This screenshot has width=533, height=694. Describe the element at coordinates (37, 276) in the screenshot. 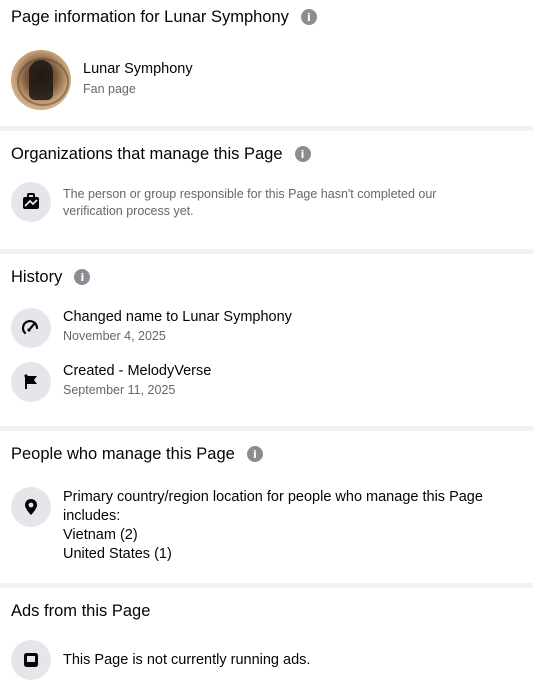

I see `history-title: History` at that location.